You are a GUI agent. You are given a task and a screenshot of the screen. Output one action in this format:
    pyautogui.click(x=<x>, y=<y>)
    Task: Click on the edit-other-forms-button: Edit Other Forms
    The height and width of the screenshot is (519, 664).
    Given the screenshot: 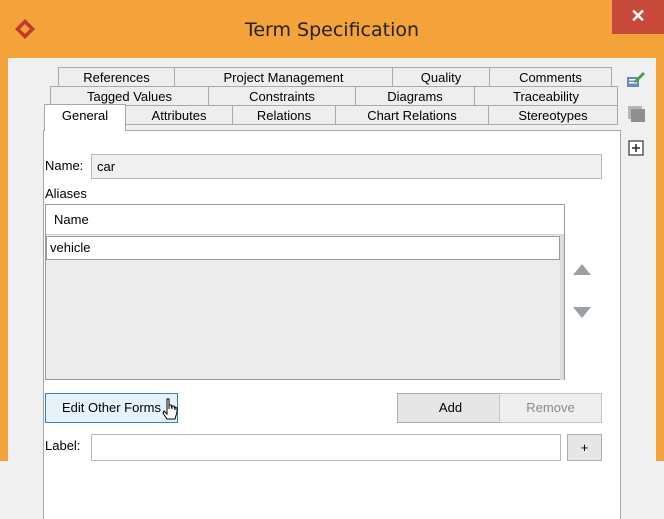 What is the action you would take?
    pyautogui.click(x=111, y=408)
    